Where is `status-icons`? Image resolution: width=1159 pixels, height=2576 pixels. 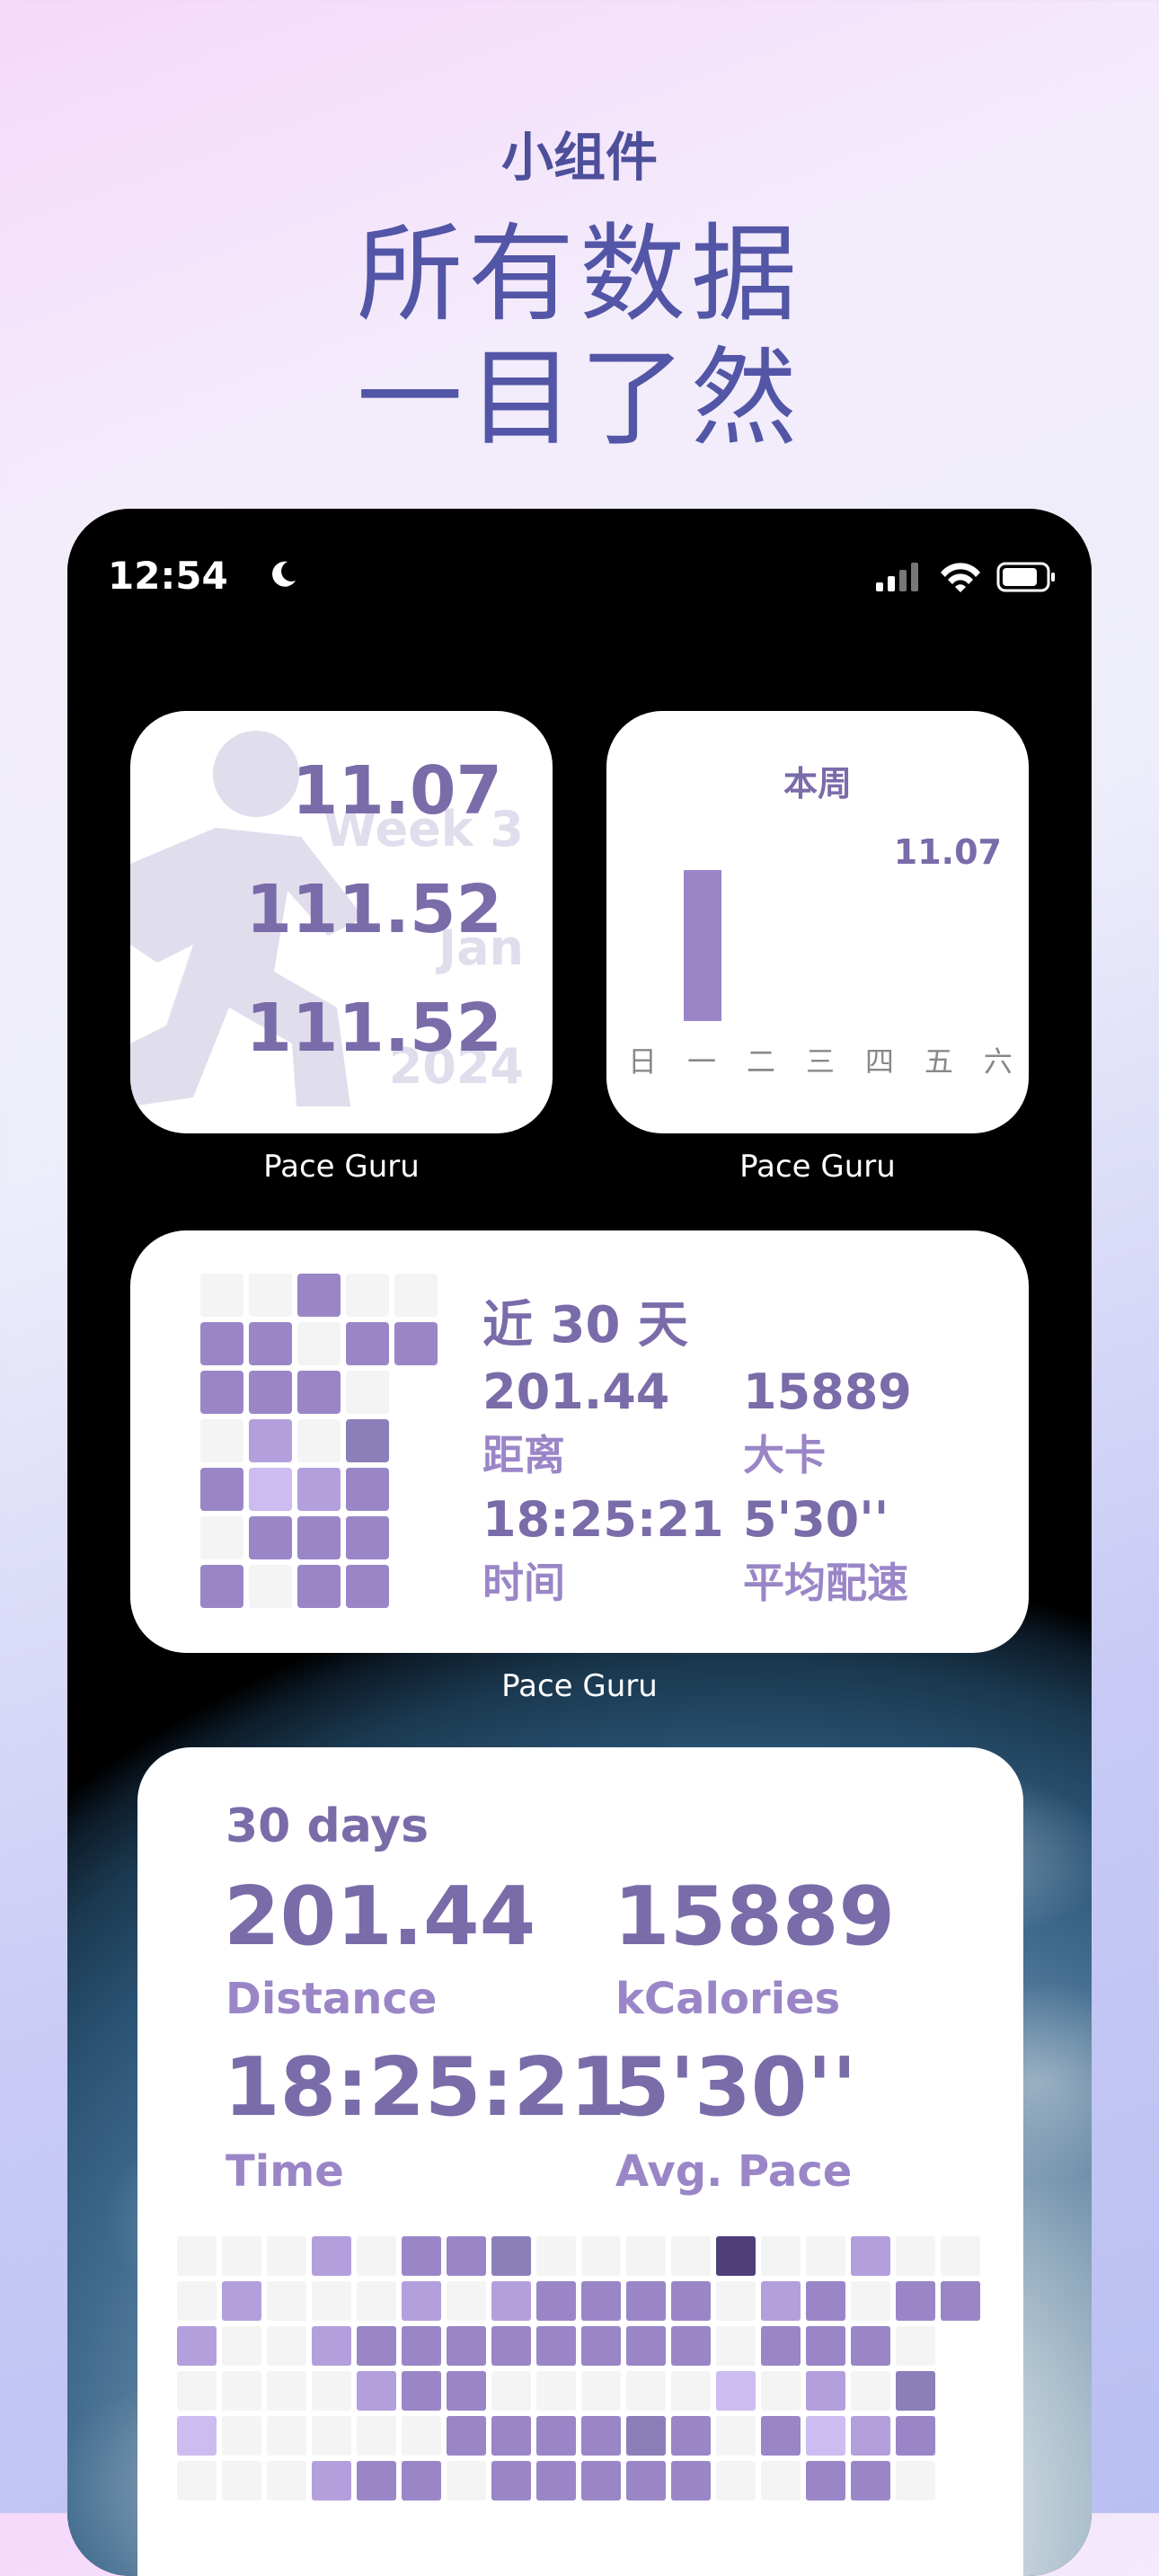 status-icons is located at coordinates (965, 577).